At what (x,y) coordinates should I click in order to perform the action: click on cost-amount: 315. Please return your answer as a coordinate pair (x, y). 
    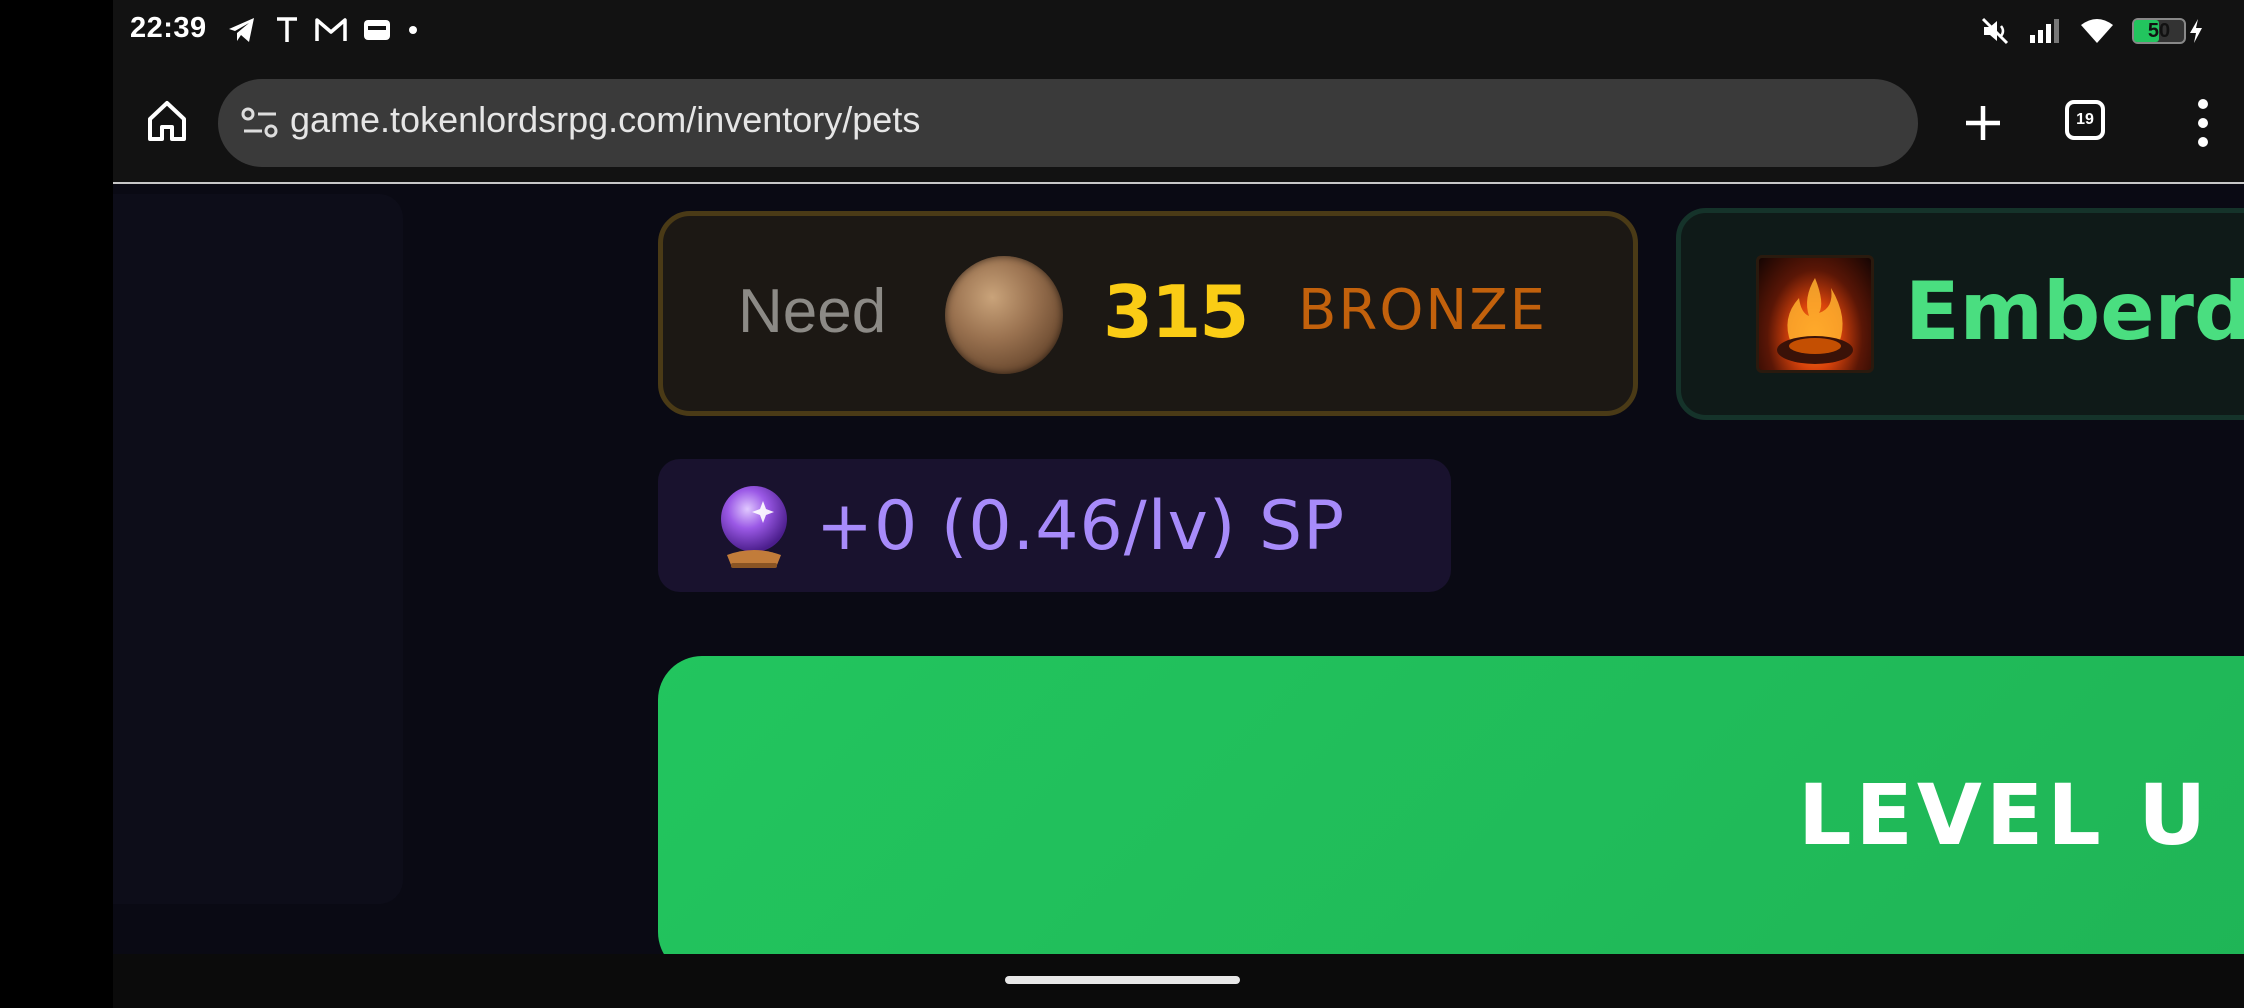
    Looking at the image, I should click on (1176, 312).